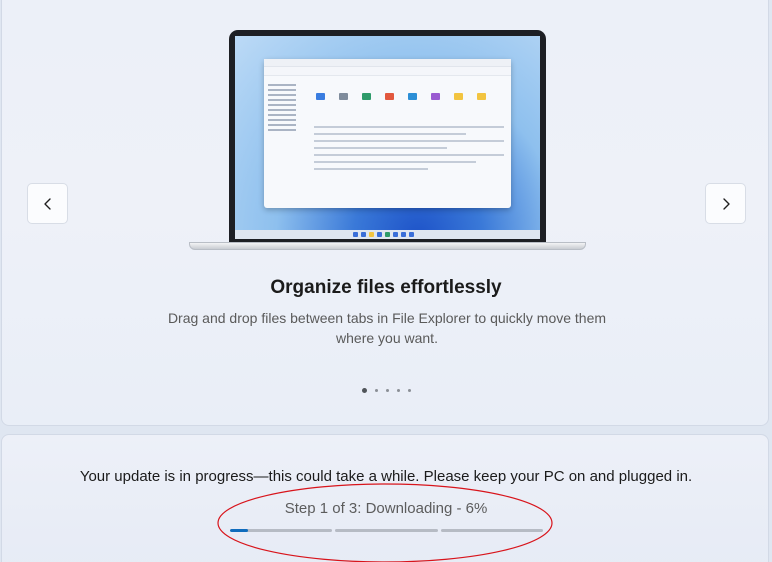 Image resolution: width=772 pixels, height=562 pixels. I want to click on chevron-left-icon, so click(47, 203).